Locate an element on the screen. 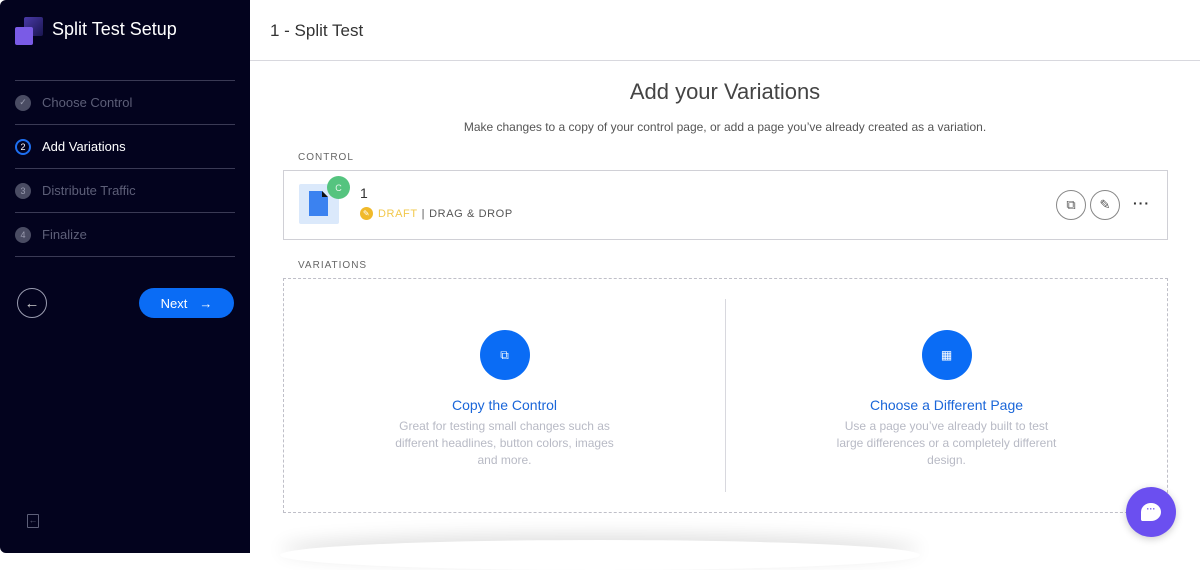 The image size is (1200, 570). chat-button: ··· is located at coordinates (1151, 512).